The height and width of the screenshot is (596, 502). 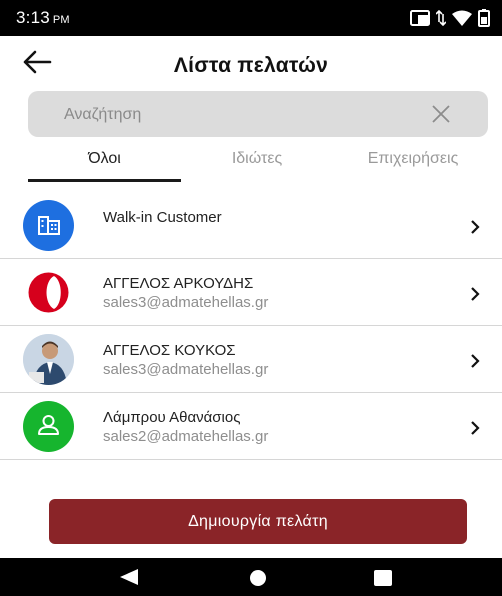 I want to click on customer-name: ΑΓΓΕΛΟΣ ΑΡΚΟΥΔΗΣ, so click(x=178, y=283).